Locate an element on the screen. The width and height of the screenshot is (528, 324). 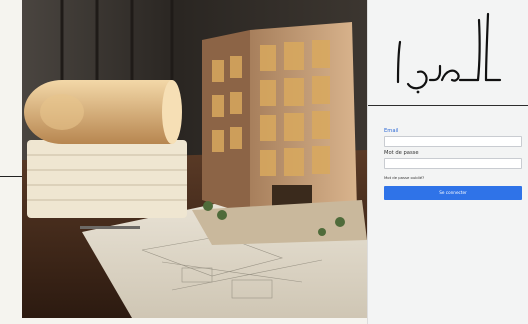
brand-logo is located at coordinates (448, 52).